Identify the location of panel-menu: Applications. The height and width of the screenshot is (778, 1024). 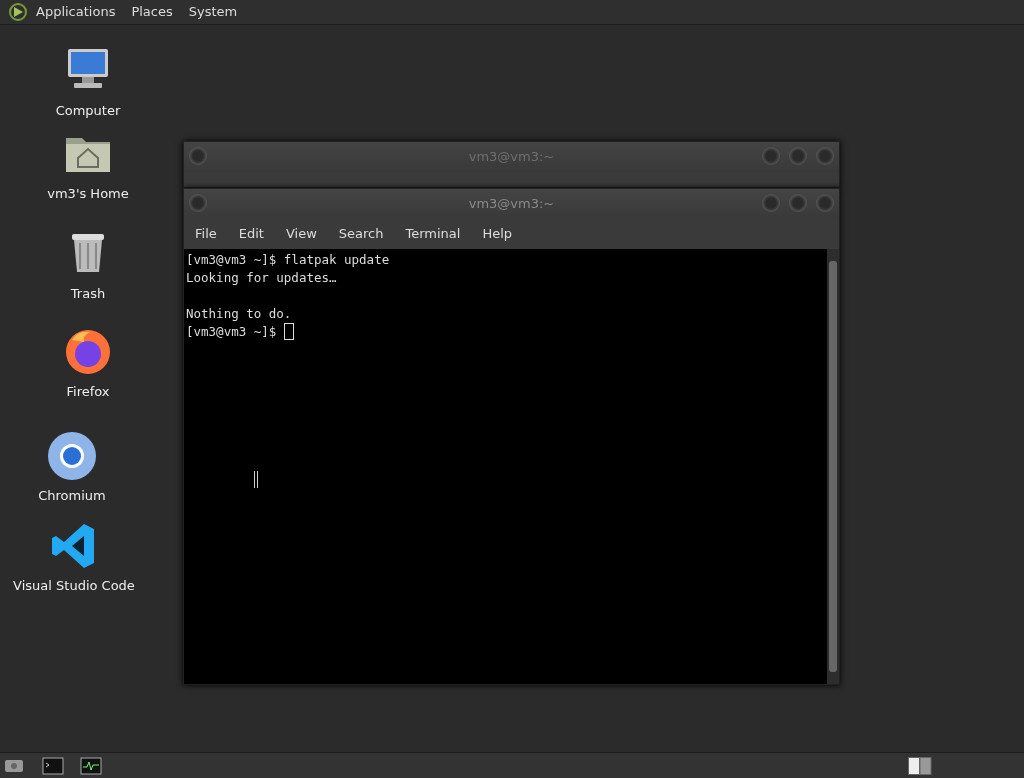
(76, 12).